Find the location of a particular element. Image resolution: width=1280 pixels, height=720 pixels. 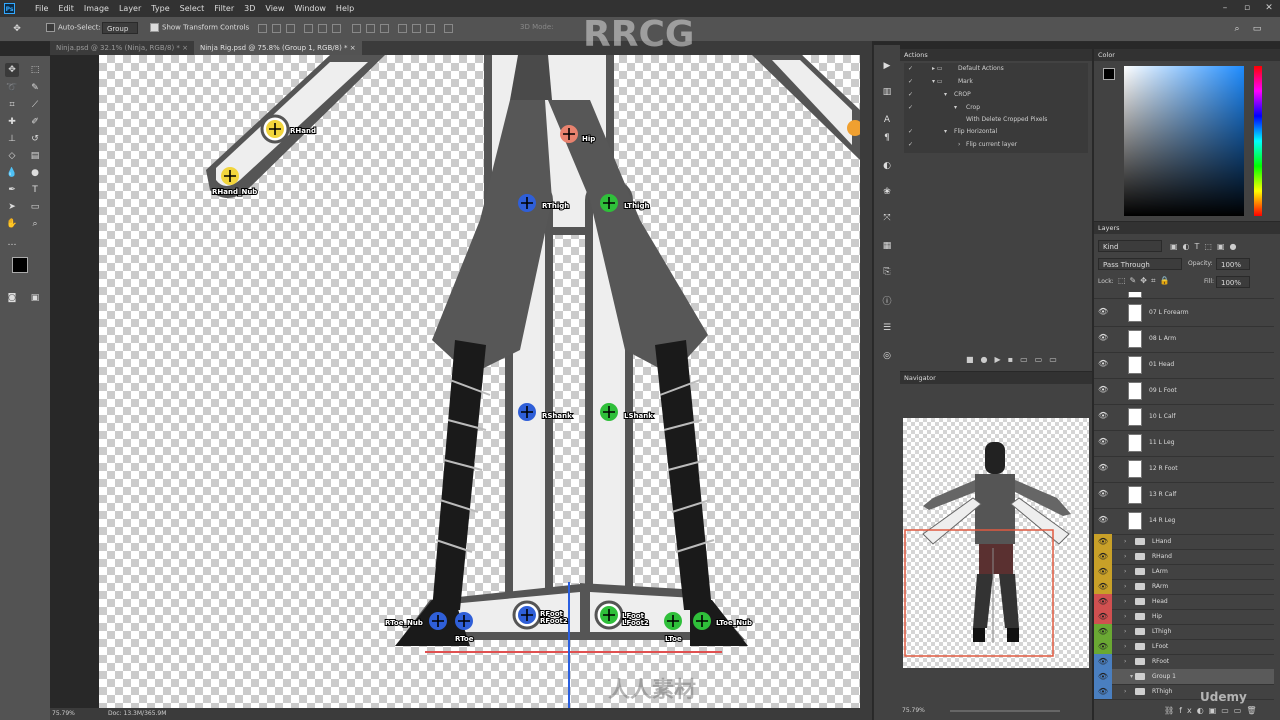

opacity-input: 100% is located at coordinates (1233, 264).